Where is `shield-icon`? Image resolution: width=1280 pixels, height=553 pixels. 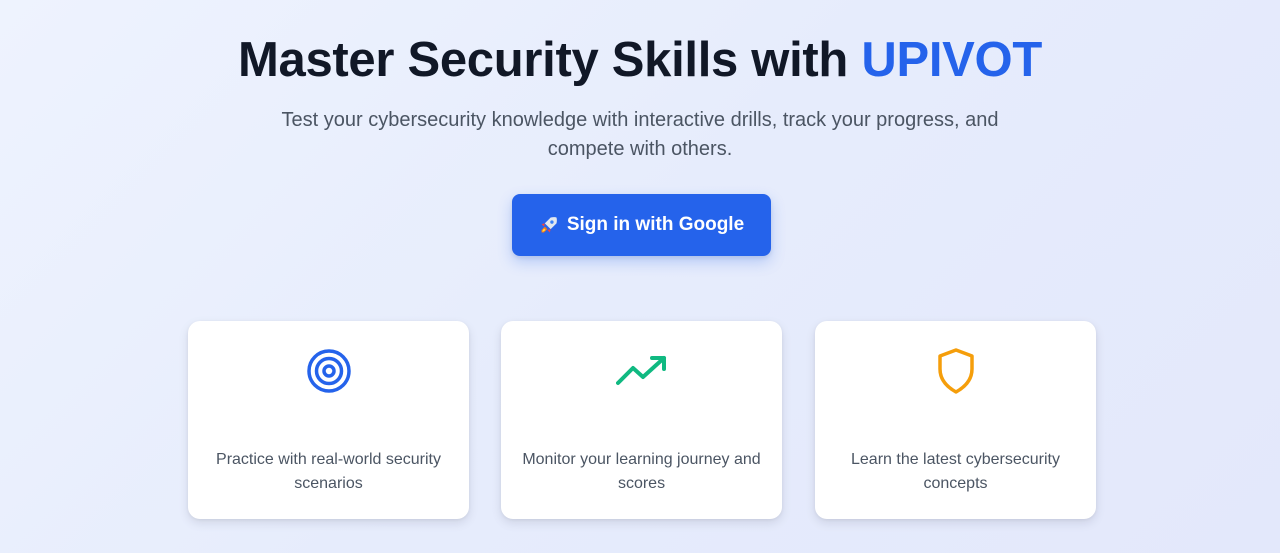
shield-icon is located at coordinates (956, 371).